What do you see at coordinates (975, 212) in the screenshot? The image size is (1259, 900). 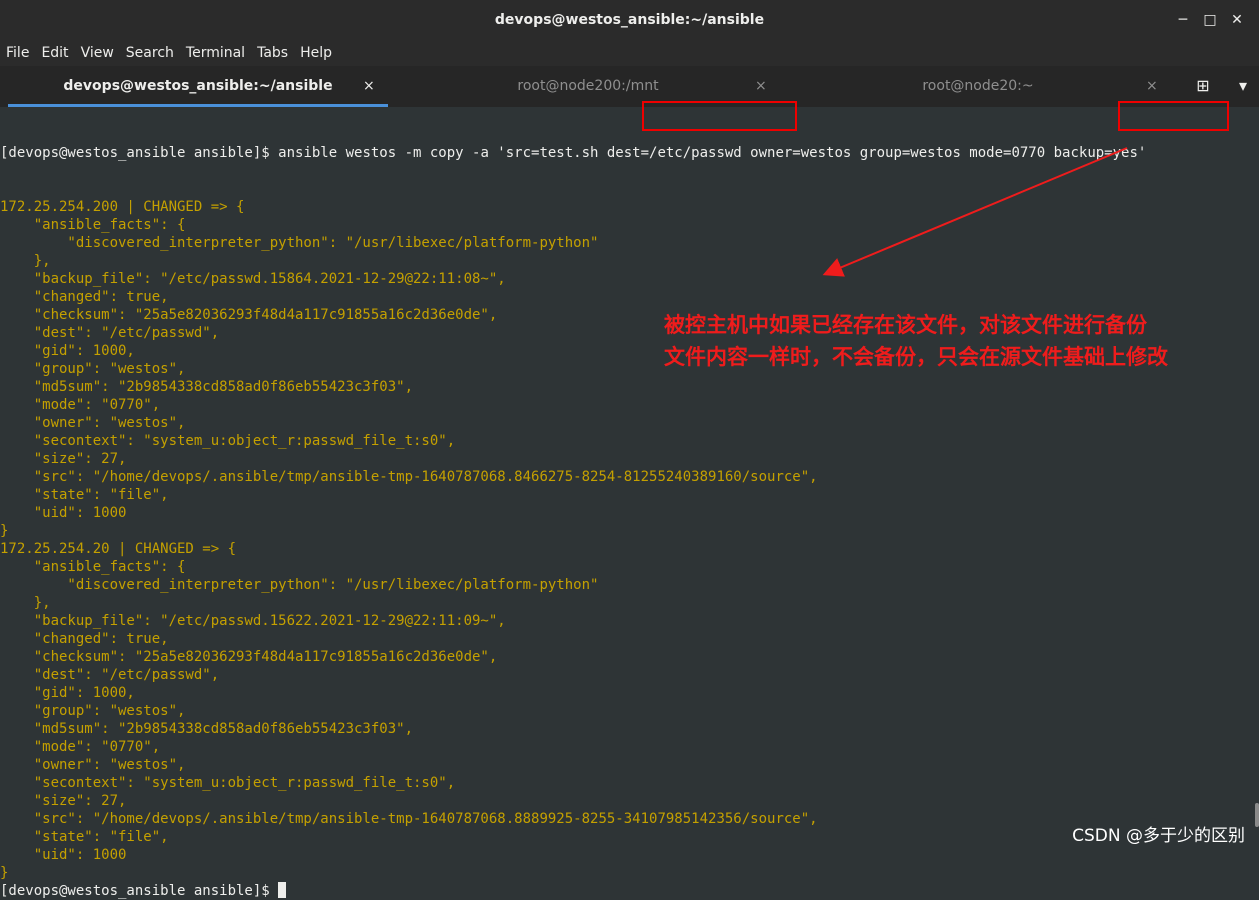 I see `annotation-arrow` at bounding box center [975, 212].